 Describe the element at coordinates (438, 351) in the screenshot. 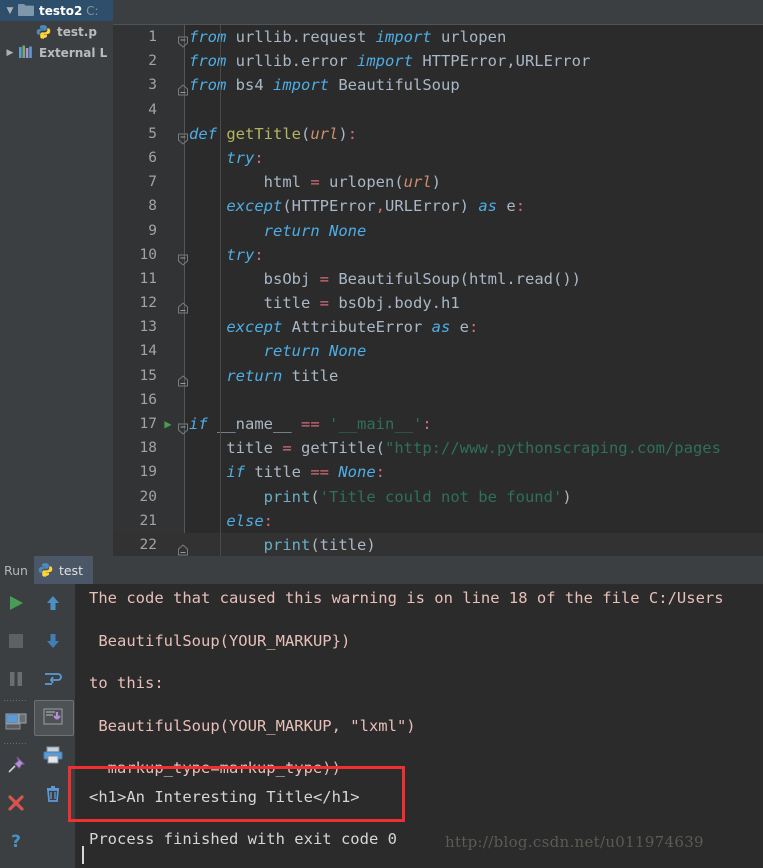

I see `code-line: 14 return None` at that location.